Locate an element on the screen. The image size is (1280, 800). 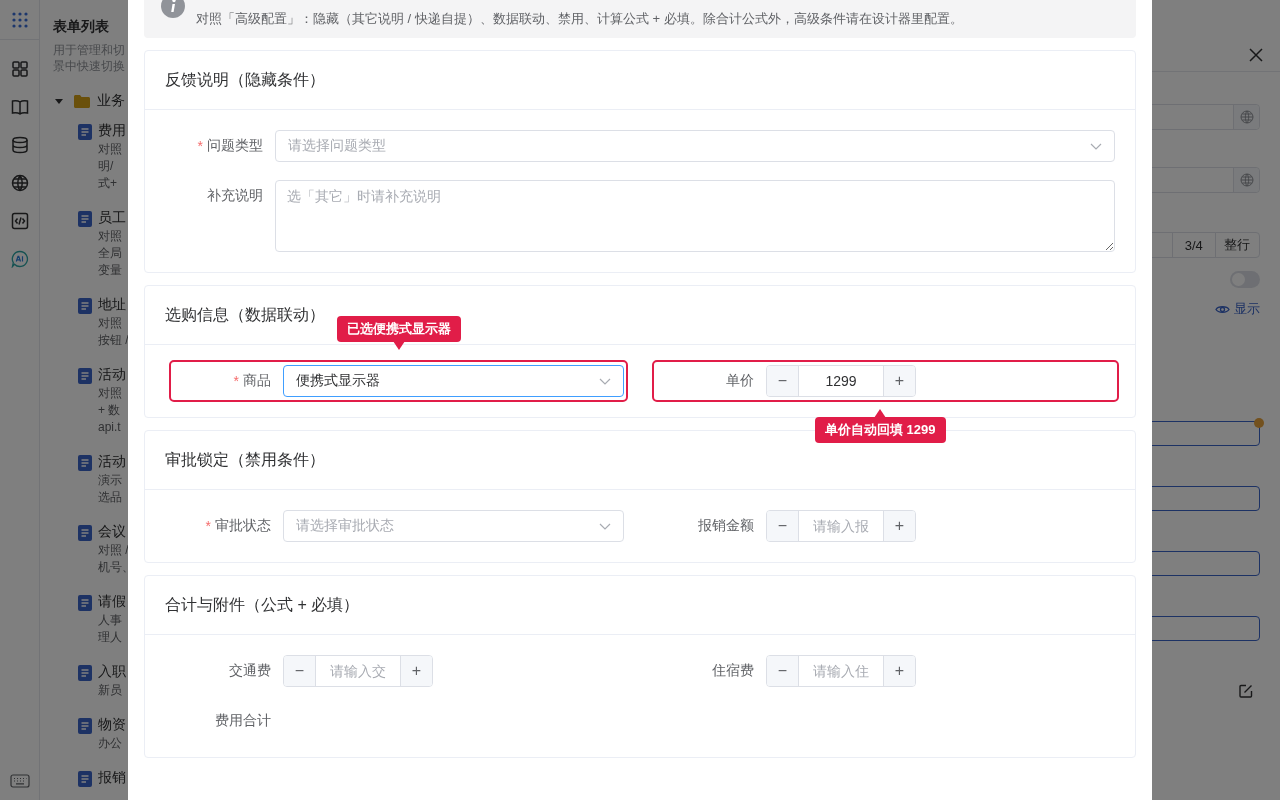
form-item-description: 选品 is located at coordinates (110, 497).